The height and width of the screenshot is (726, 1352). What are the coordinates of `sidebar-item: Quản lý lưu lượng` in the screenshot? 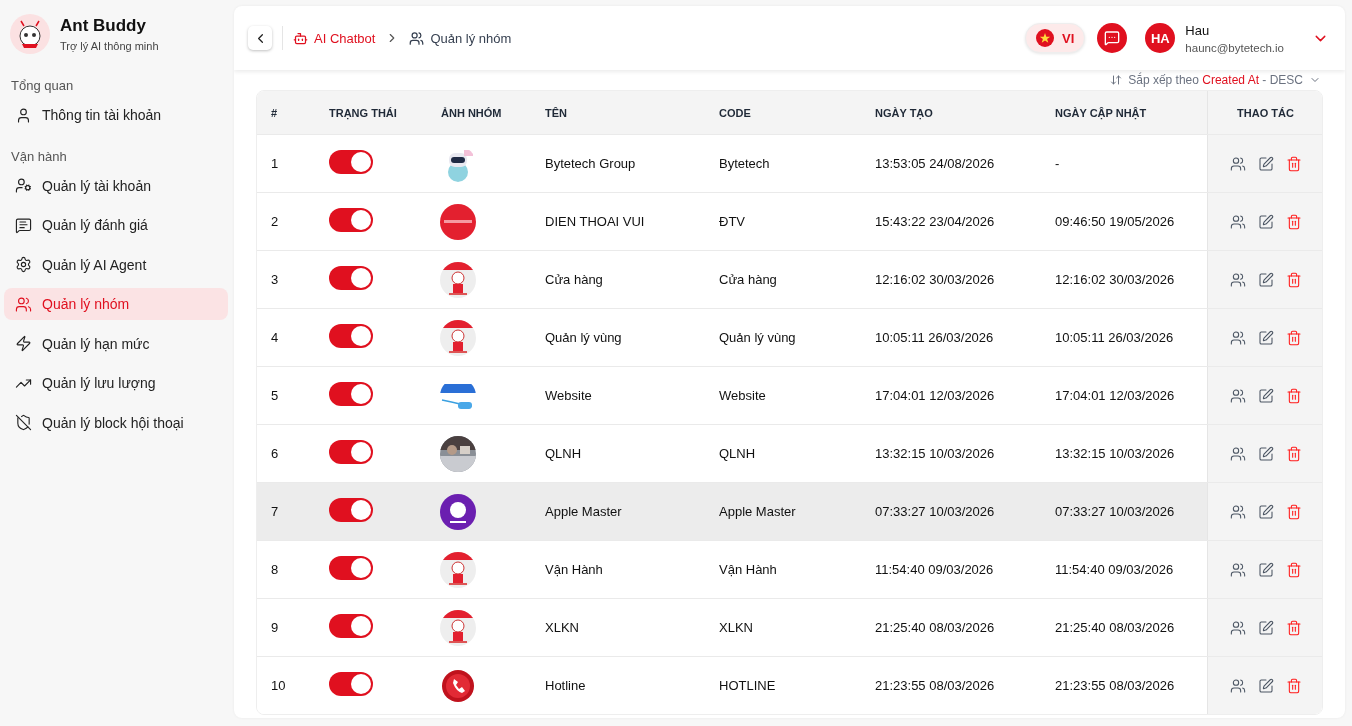 It's located at (116, 383).